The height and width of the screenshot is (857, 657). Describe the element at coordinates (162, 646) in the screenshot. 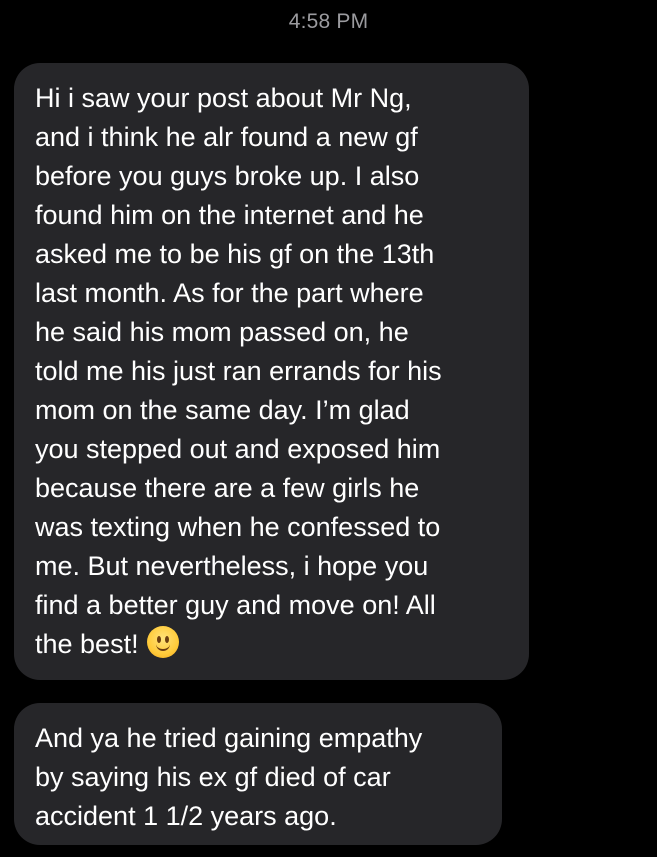

I see `emoji-mouth` at that location.